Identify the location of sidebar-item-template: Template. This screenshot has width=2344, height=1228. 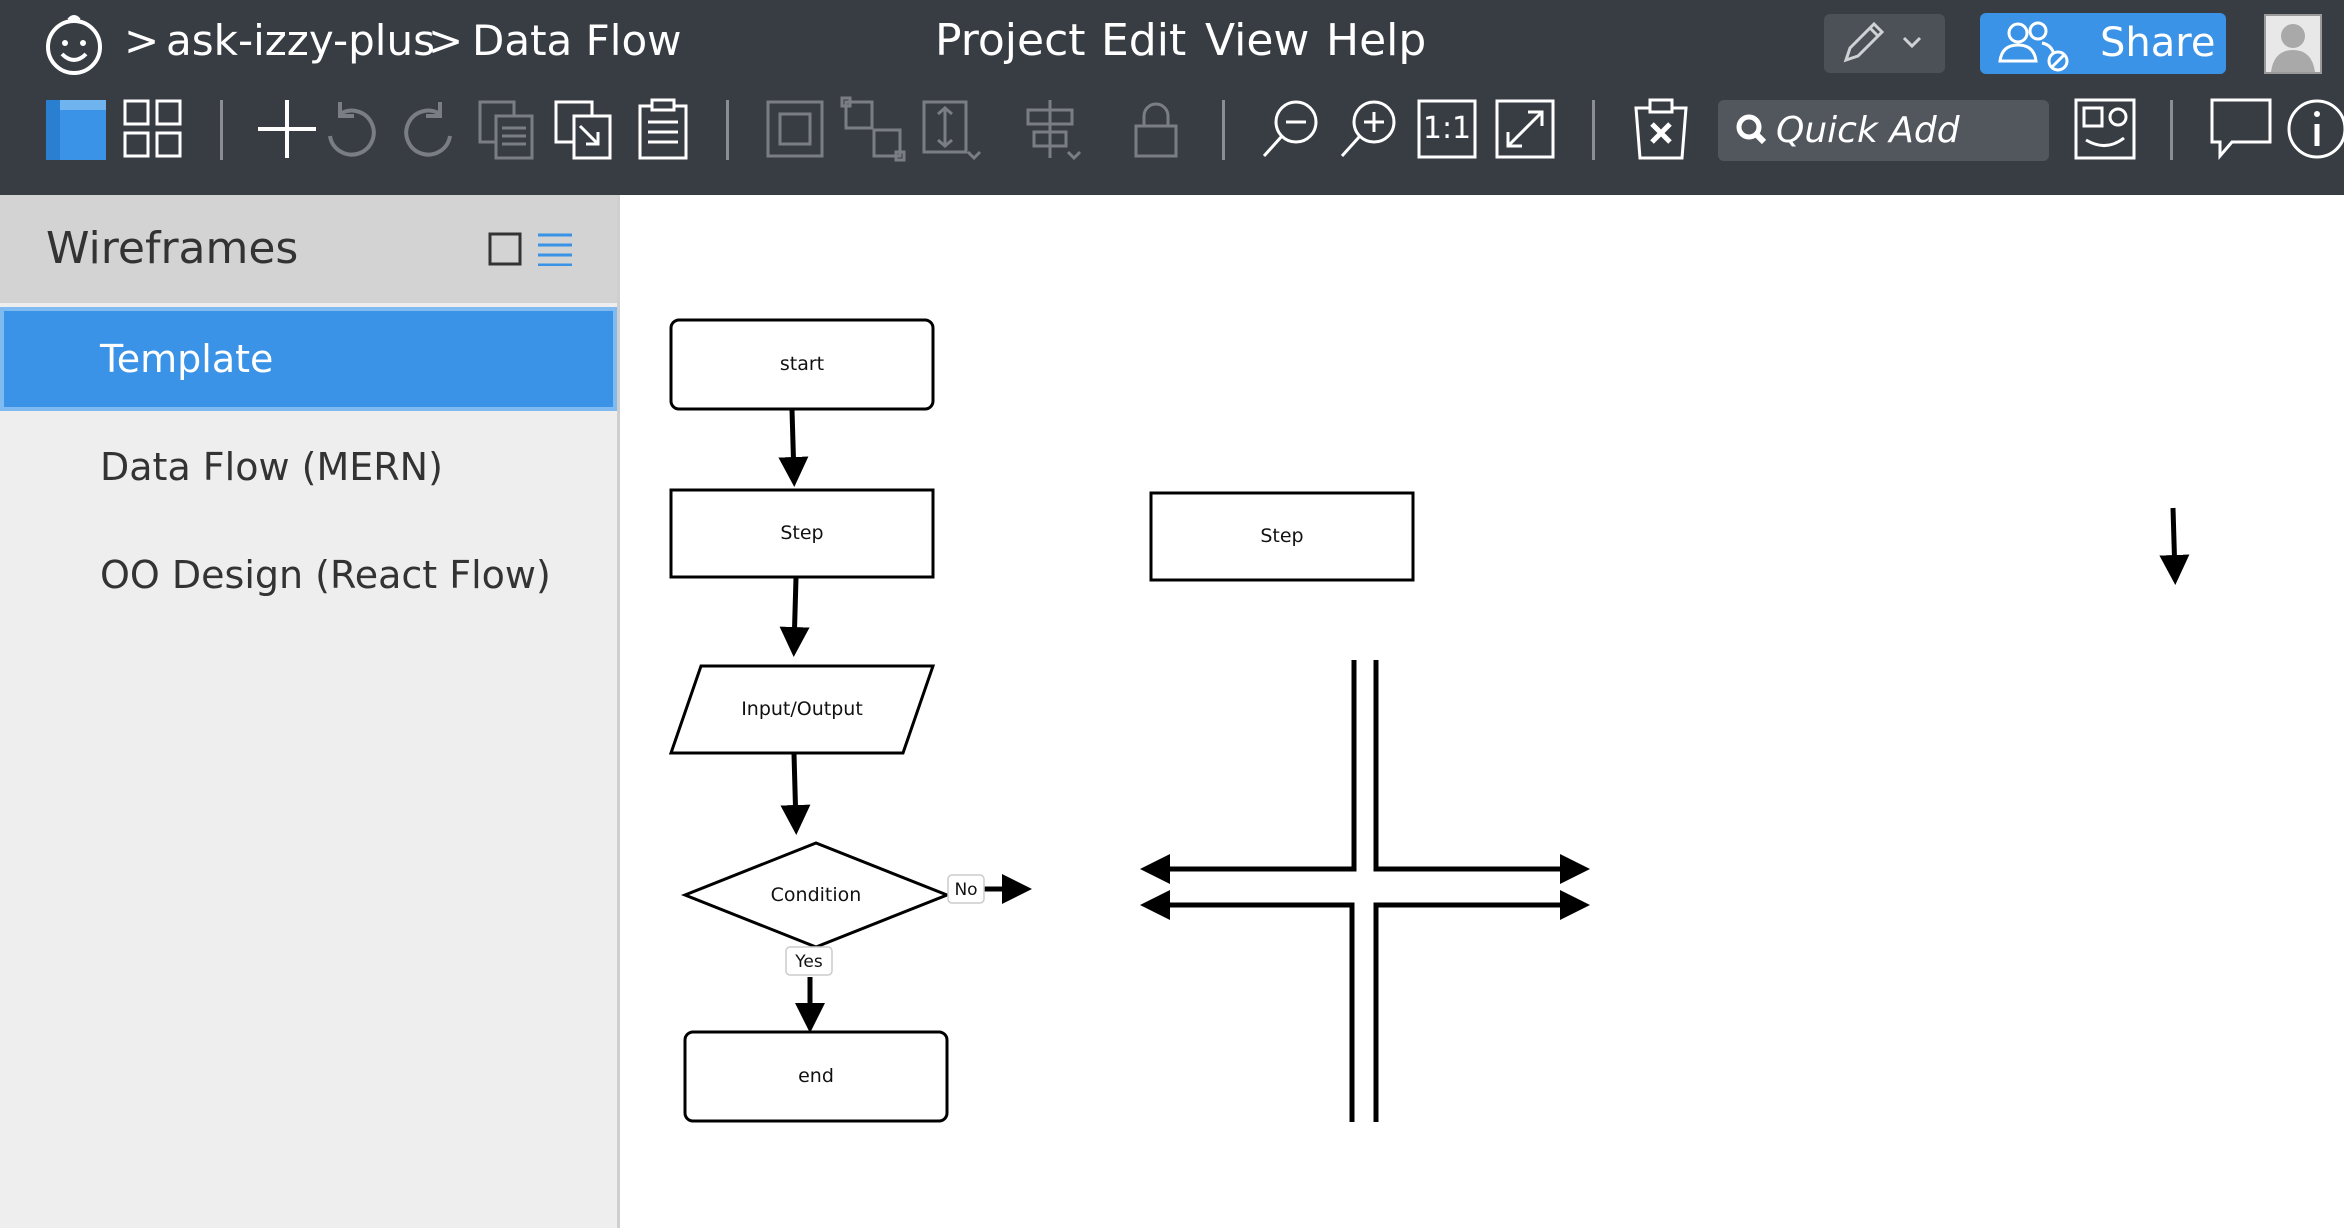
(308, 359).